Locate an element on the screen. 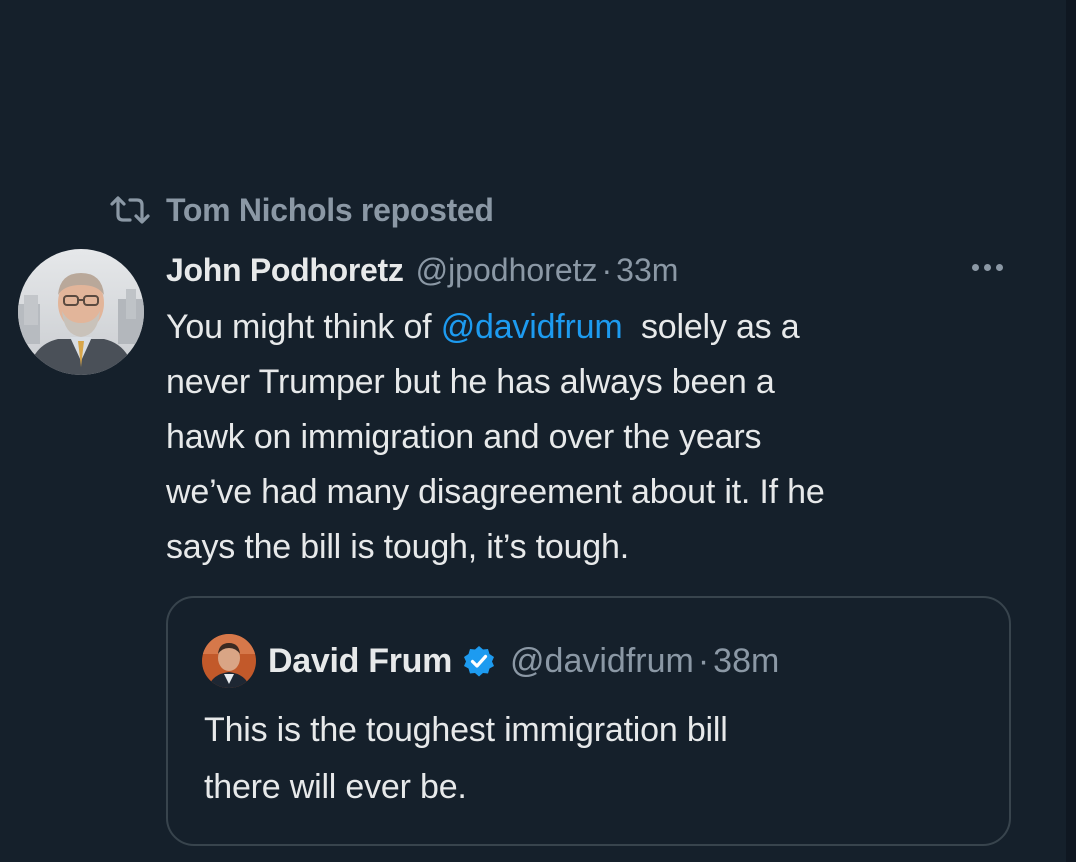 The width and height of the screenshot is (1076, 862). quote-header: David Frum @davidfrum · 38m is located at coordinates (490, 661).